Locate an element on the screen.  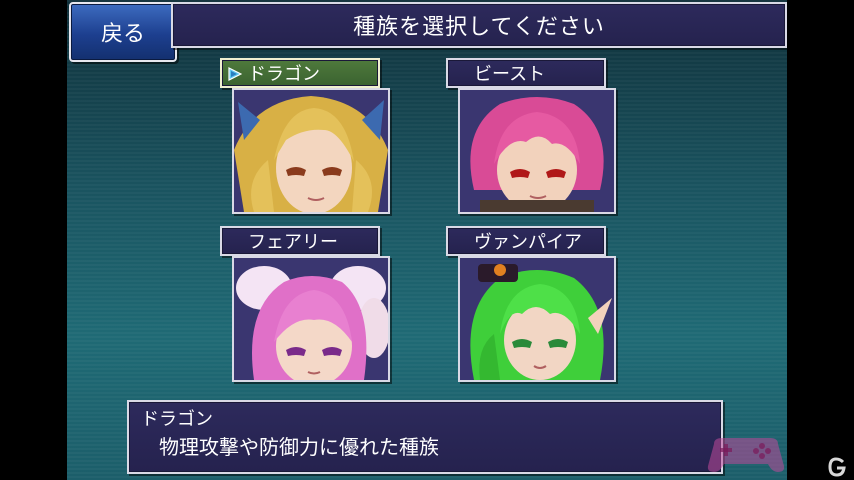
race-card-vampire: ヴァンパイア is located at coordinates (531, 304).